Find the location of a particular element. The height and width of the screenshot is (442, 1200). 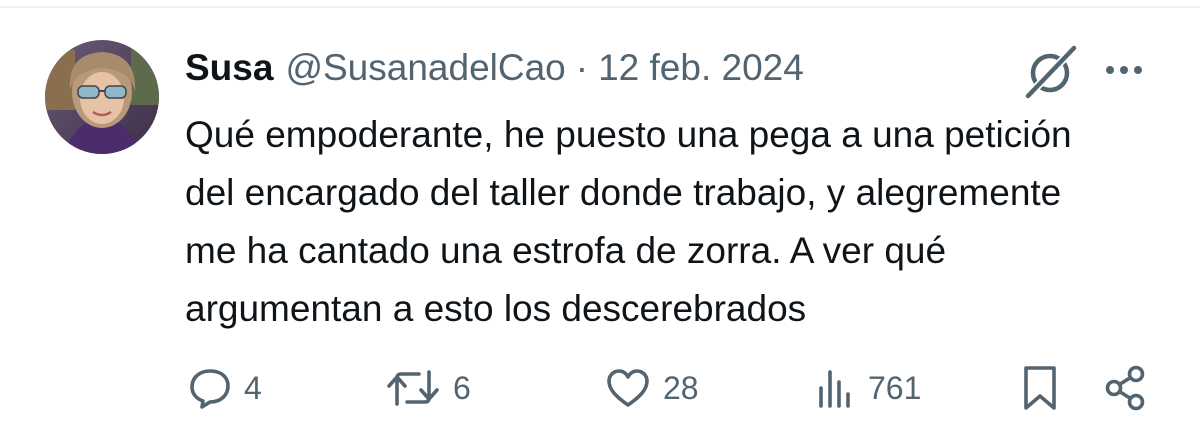

like-icon is located at coordinates (628, 388).